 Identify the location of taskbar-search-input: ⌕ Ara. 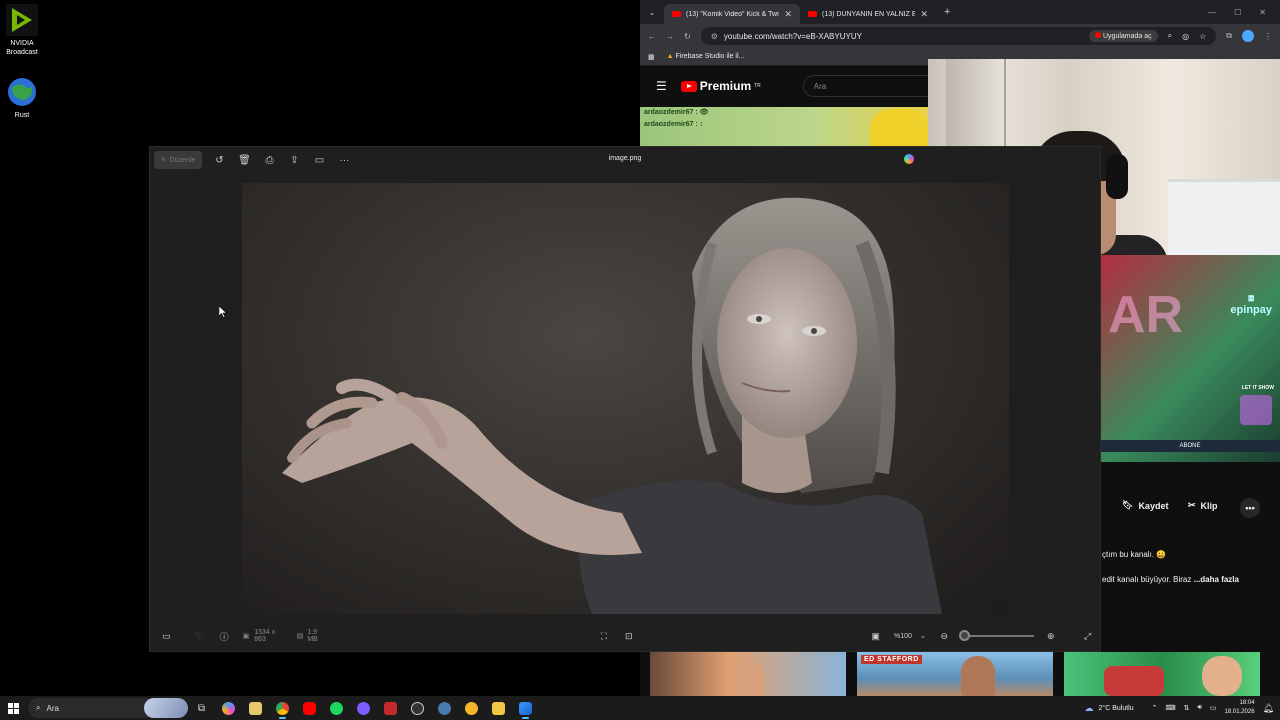
(108, 708).